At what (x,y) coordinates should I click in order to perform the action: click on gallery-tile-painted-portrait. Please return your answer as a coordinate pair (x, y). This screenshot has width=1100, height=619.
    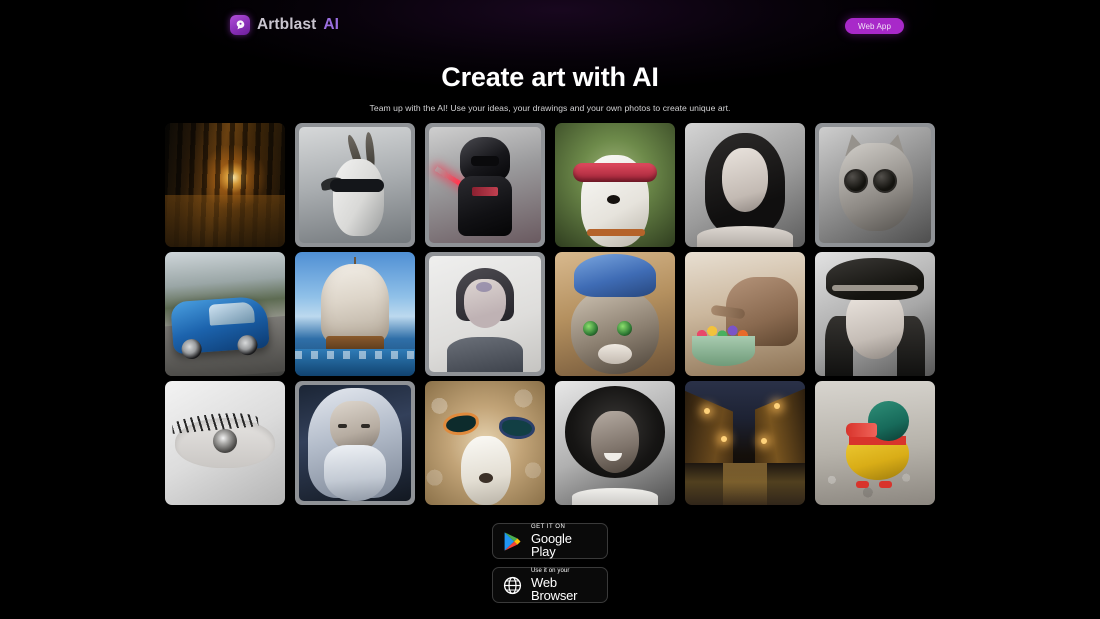
    Looking at the image, I should click on (485, 314).